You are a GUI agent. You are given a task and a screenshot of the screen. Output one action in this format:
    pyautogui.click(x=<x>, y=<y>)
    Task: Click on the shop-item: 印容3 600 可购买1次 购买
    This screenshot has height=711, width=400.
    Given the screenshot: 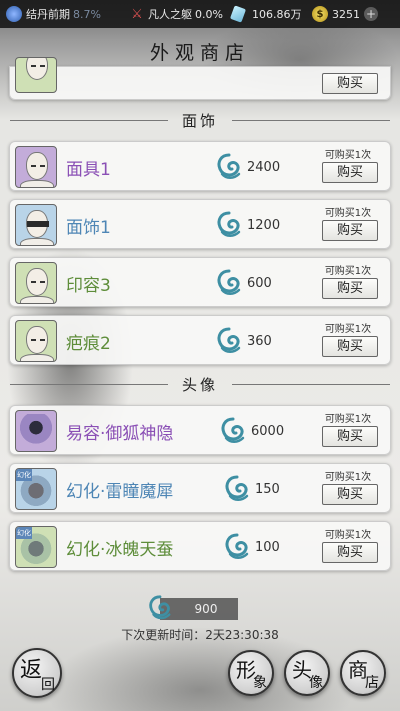 What is the action you would take?
    pyautogui.click(x=200, y=282)
    